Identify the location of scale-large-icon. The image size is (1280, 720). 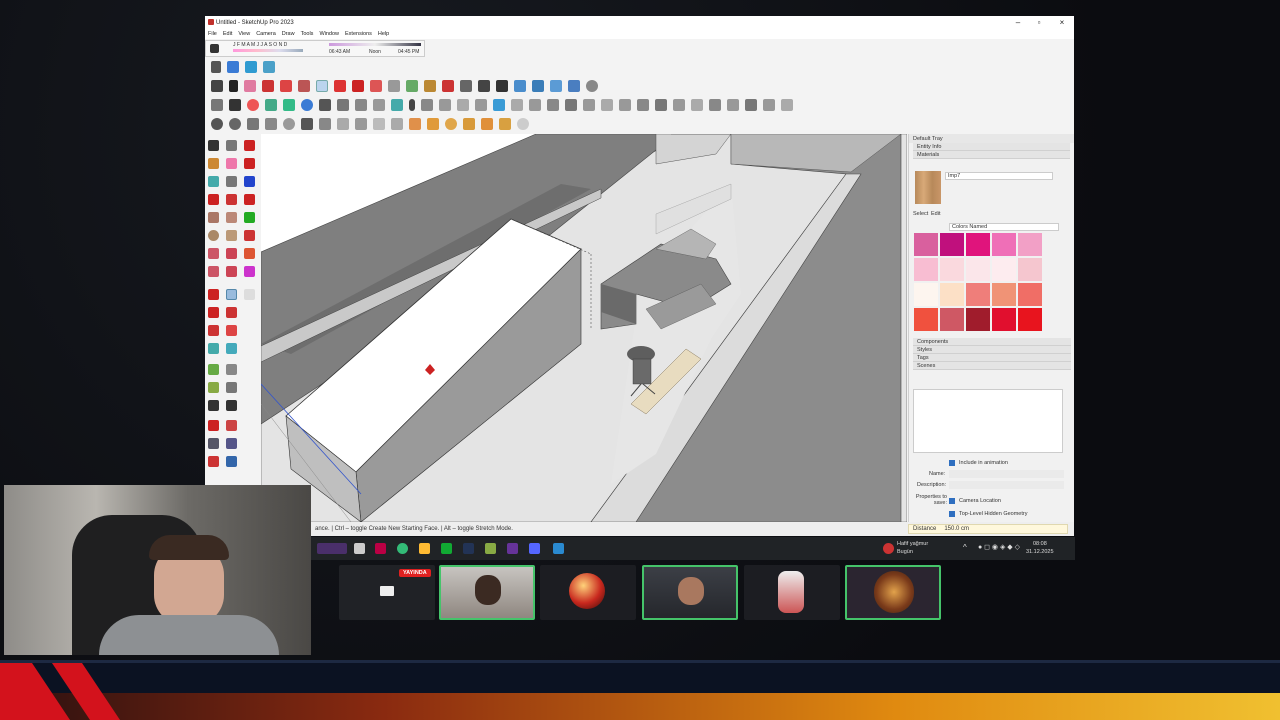
(213, 330).